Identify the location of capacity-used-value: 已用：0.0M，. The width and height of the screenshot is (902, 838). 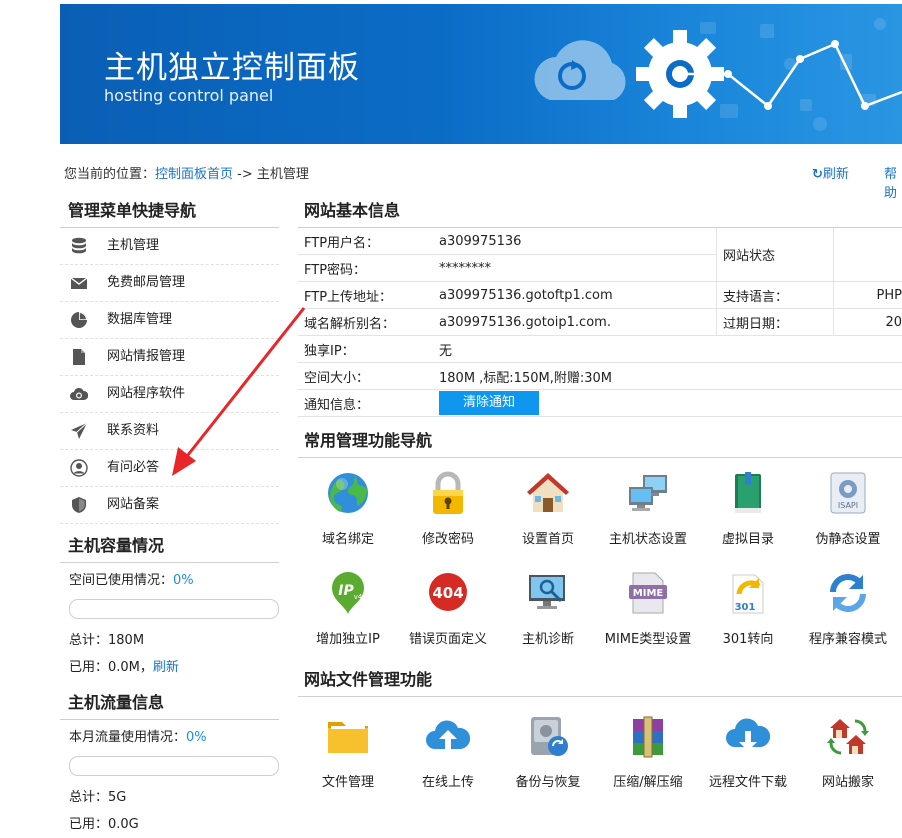
(111, 667).